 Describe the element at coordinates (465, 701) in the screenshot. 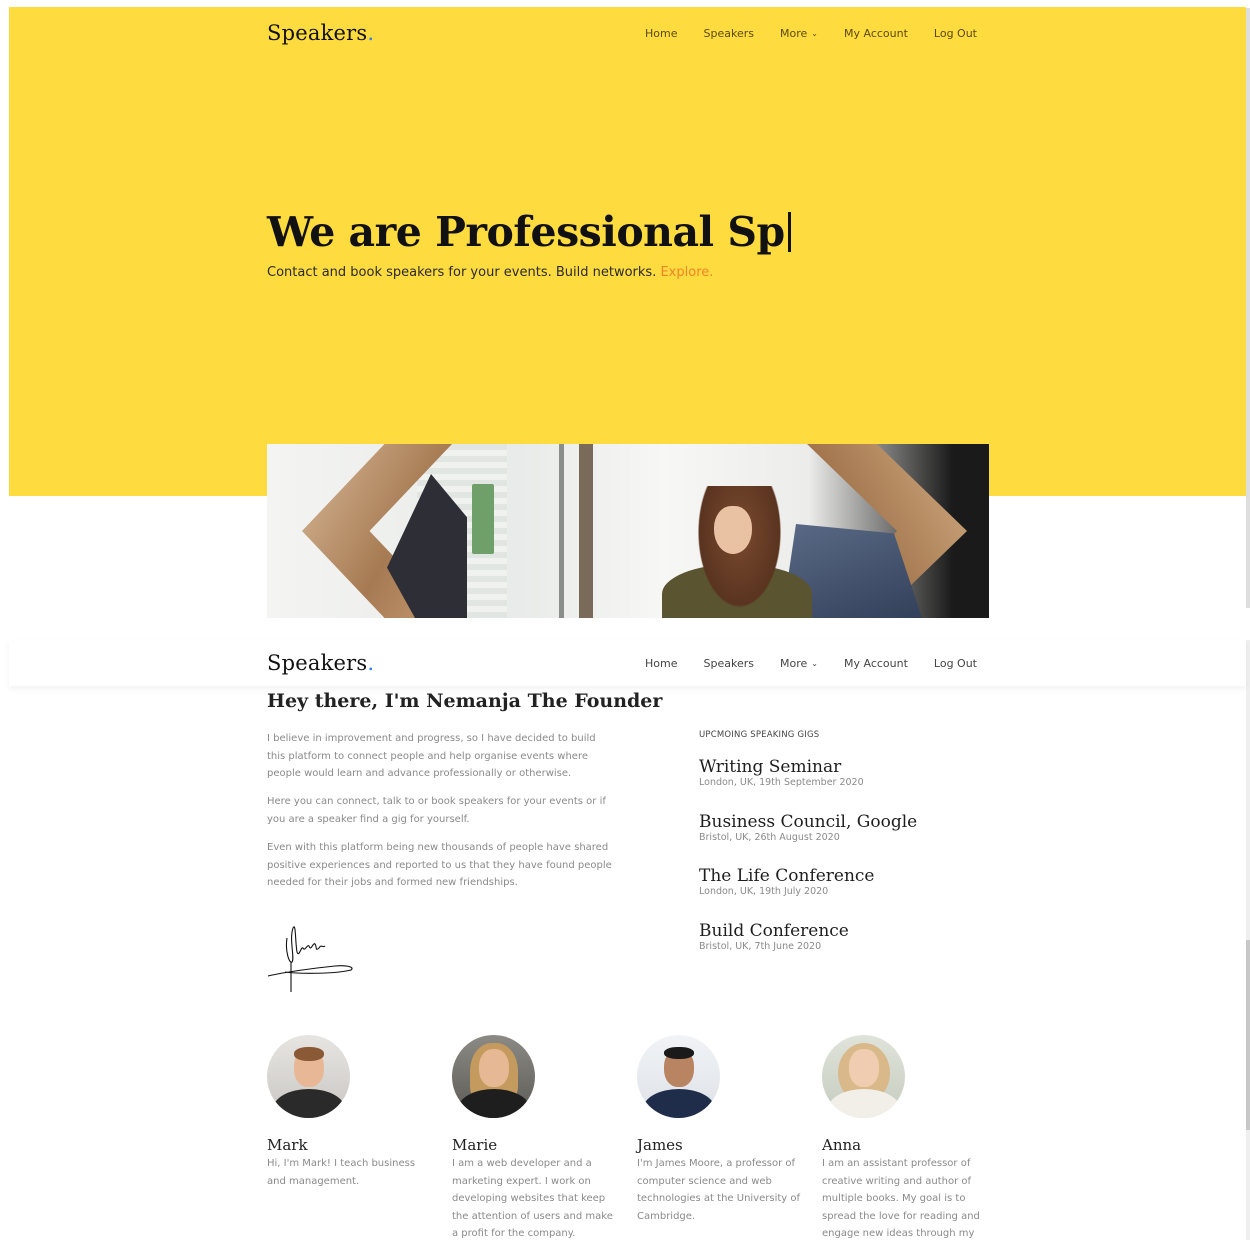

I see `founder-title: Hey there, I'm Nemanja The Founder` at that location.